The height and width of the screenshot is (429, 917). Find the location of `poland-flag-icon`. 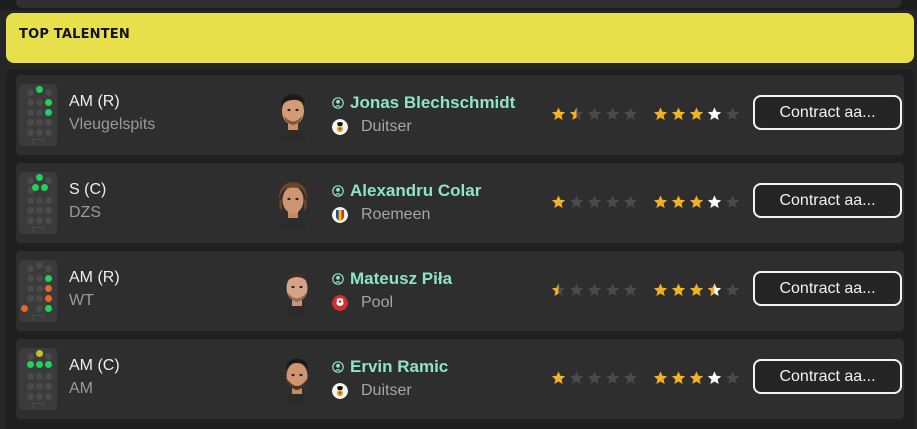

poland-flag-icon is located at coordinates (340, 303).